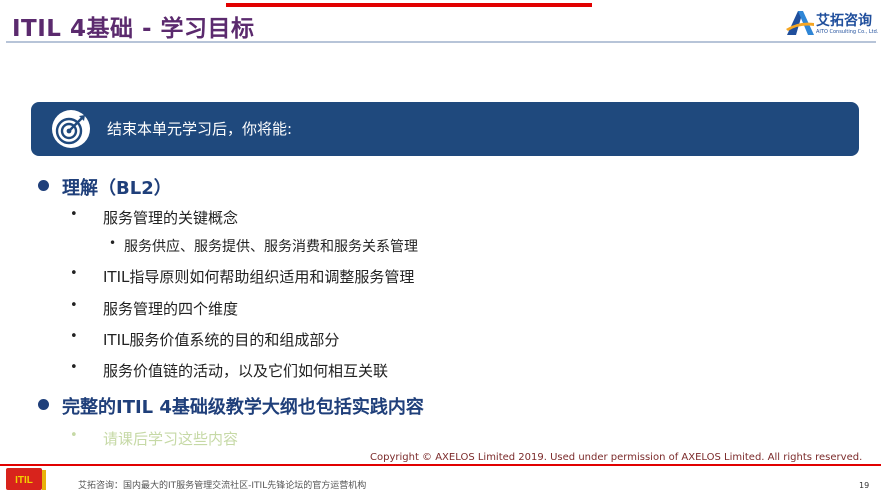  I want to click on title-divider, so click(441, 42).